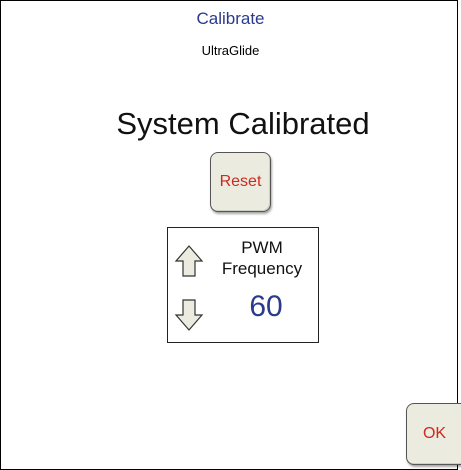 The width and height of the screenshot is (461, 470). What do you see at coordinates (189, 315) in the screenshot?
I see `arrow-down-icon` at bounding box center [189, 315].